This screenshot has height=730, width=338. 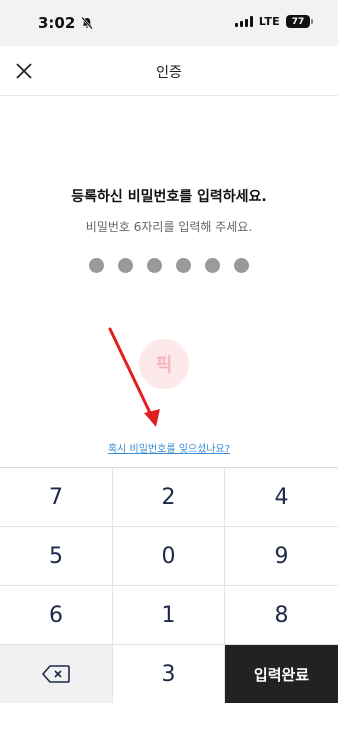 I want to click on home-indicator-area, so click(x=169, y=716).